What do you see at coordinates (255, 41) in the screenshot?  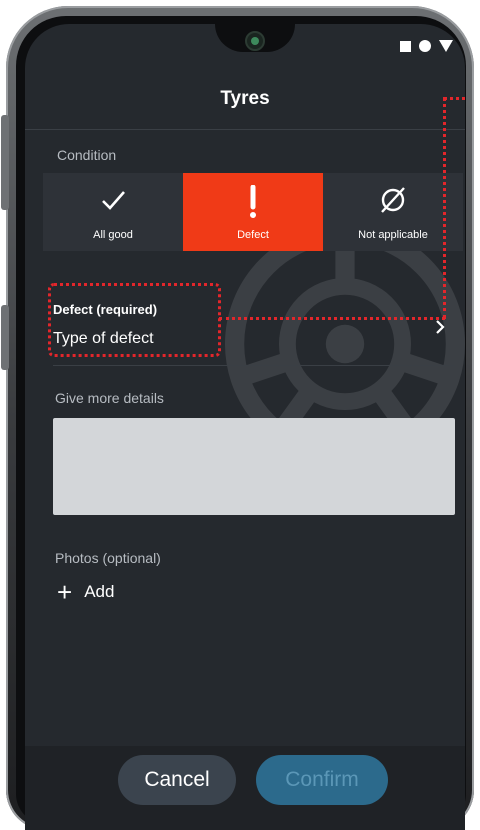 I see `camera-icon` at bounding box center [255, 41].